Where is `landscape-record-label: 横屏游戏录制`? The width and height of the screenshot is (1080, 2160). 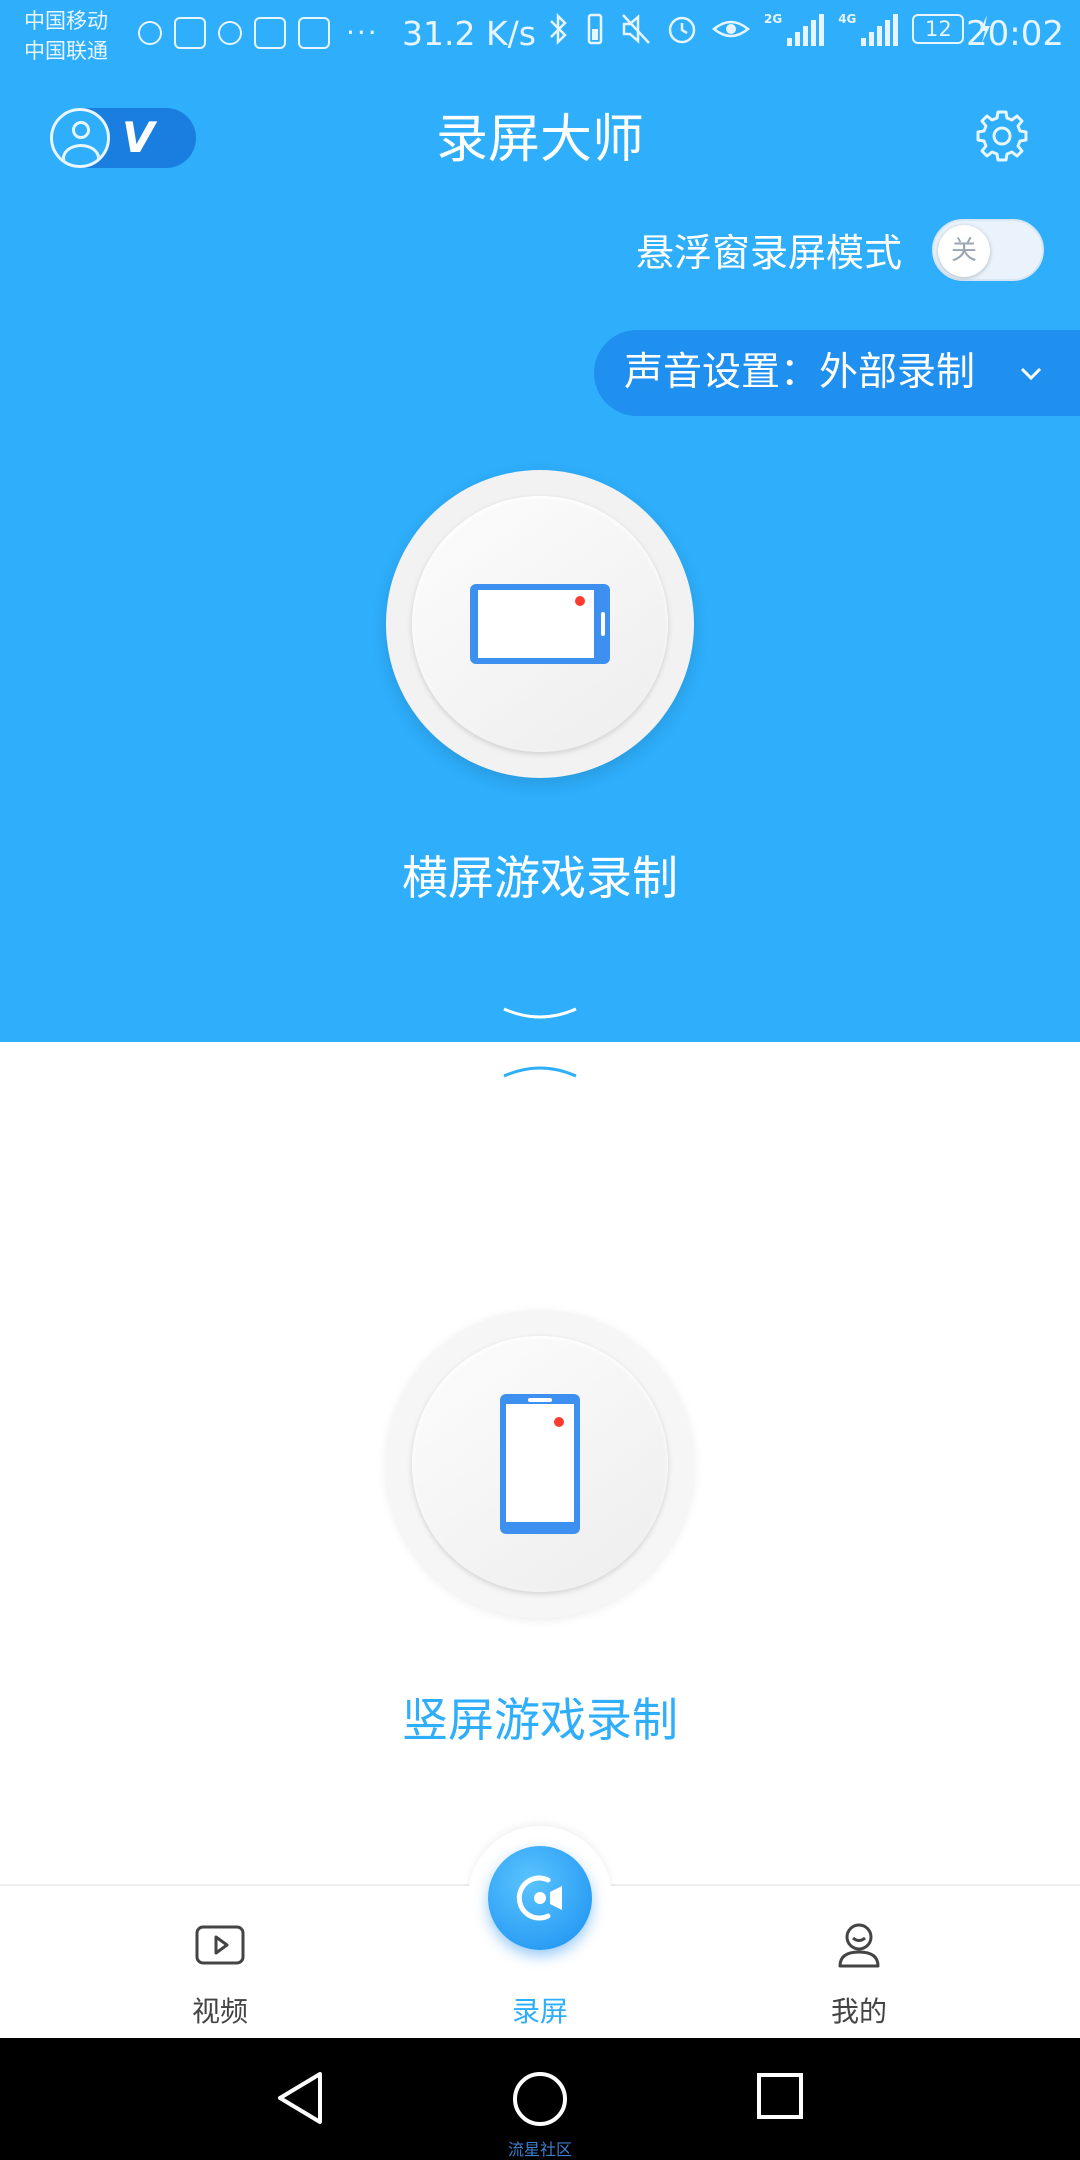 landscape-record-label: 横屏游戏录制 is located at coordinates (540, 878).